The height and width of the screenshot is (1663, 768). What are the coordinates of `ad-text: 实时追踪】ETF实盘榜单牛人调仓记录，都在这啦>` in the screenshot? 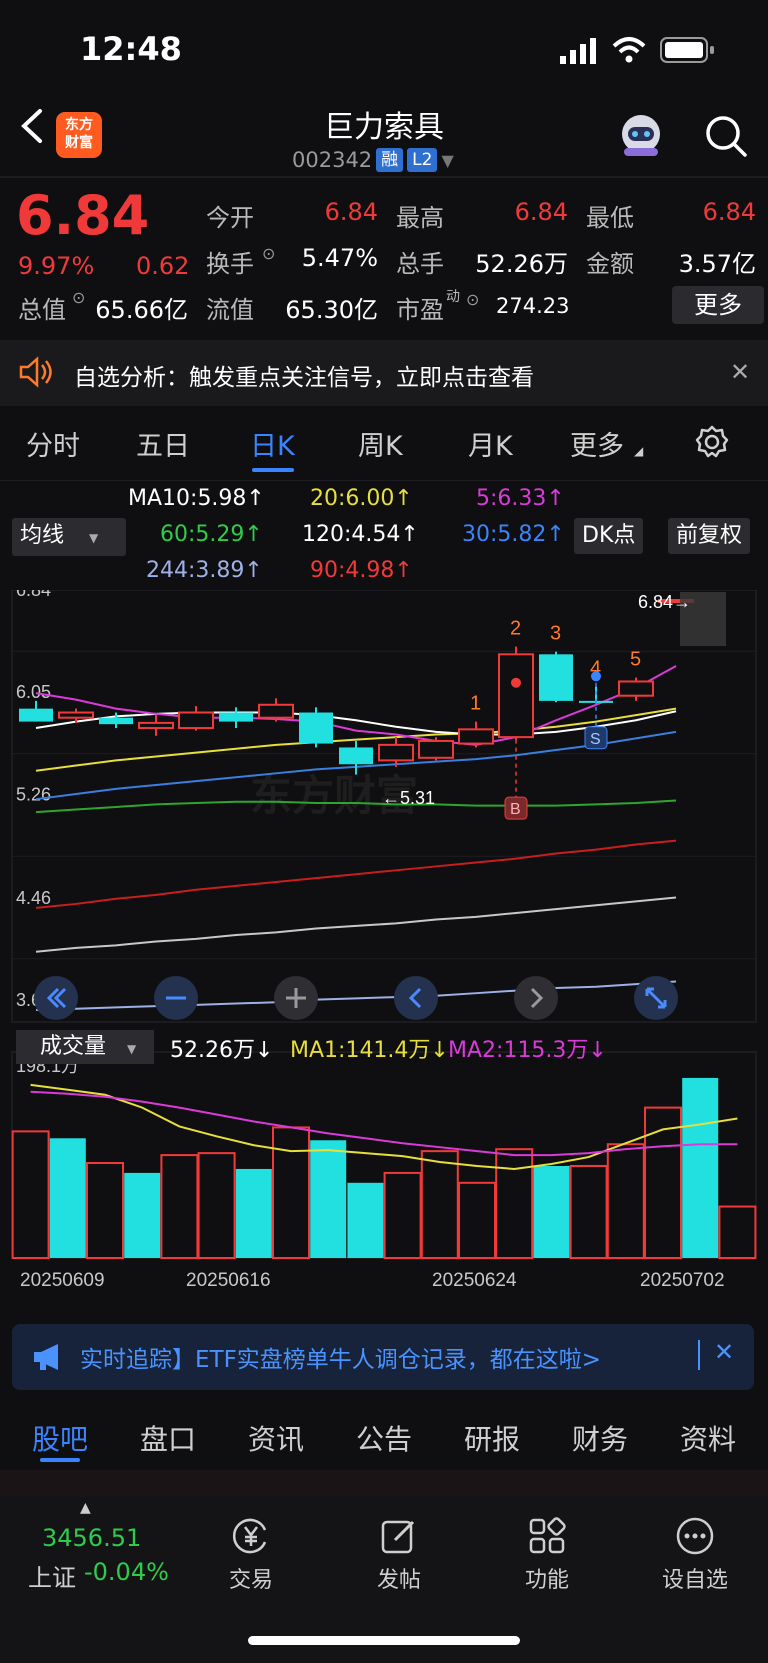 It's located at (340, 1357).